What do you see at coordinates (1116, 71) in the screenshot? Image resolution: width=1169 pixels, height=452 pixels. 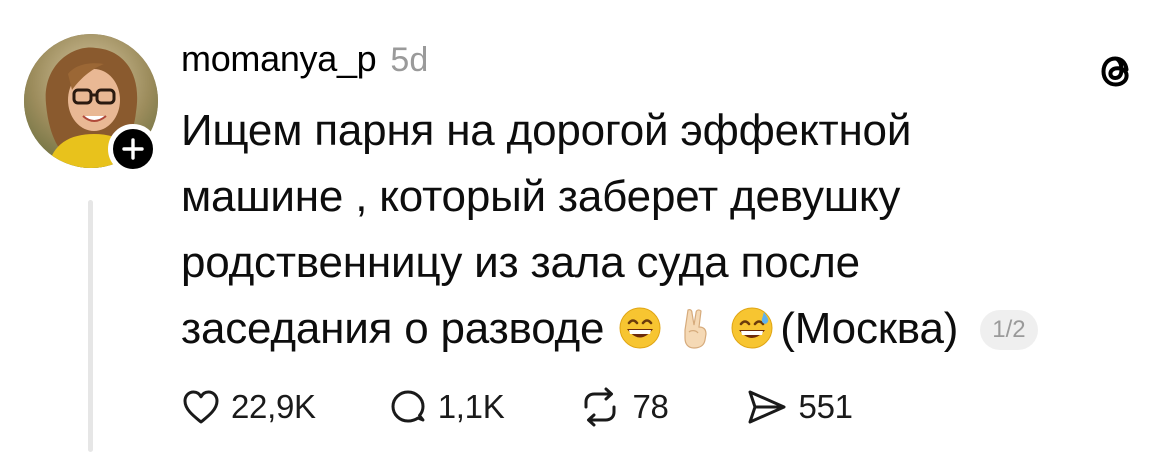 I see `threads-logo-icon` at bounding box center [1116, 71].